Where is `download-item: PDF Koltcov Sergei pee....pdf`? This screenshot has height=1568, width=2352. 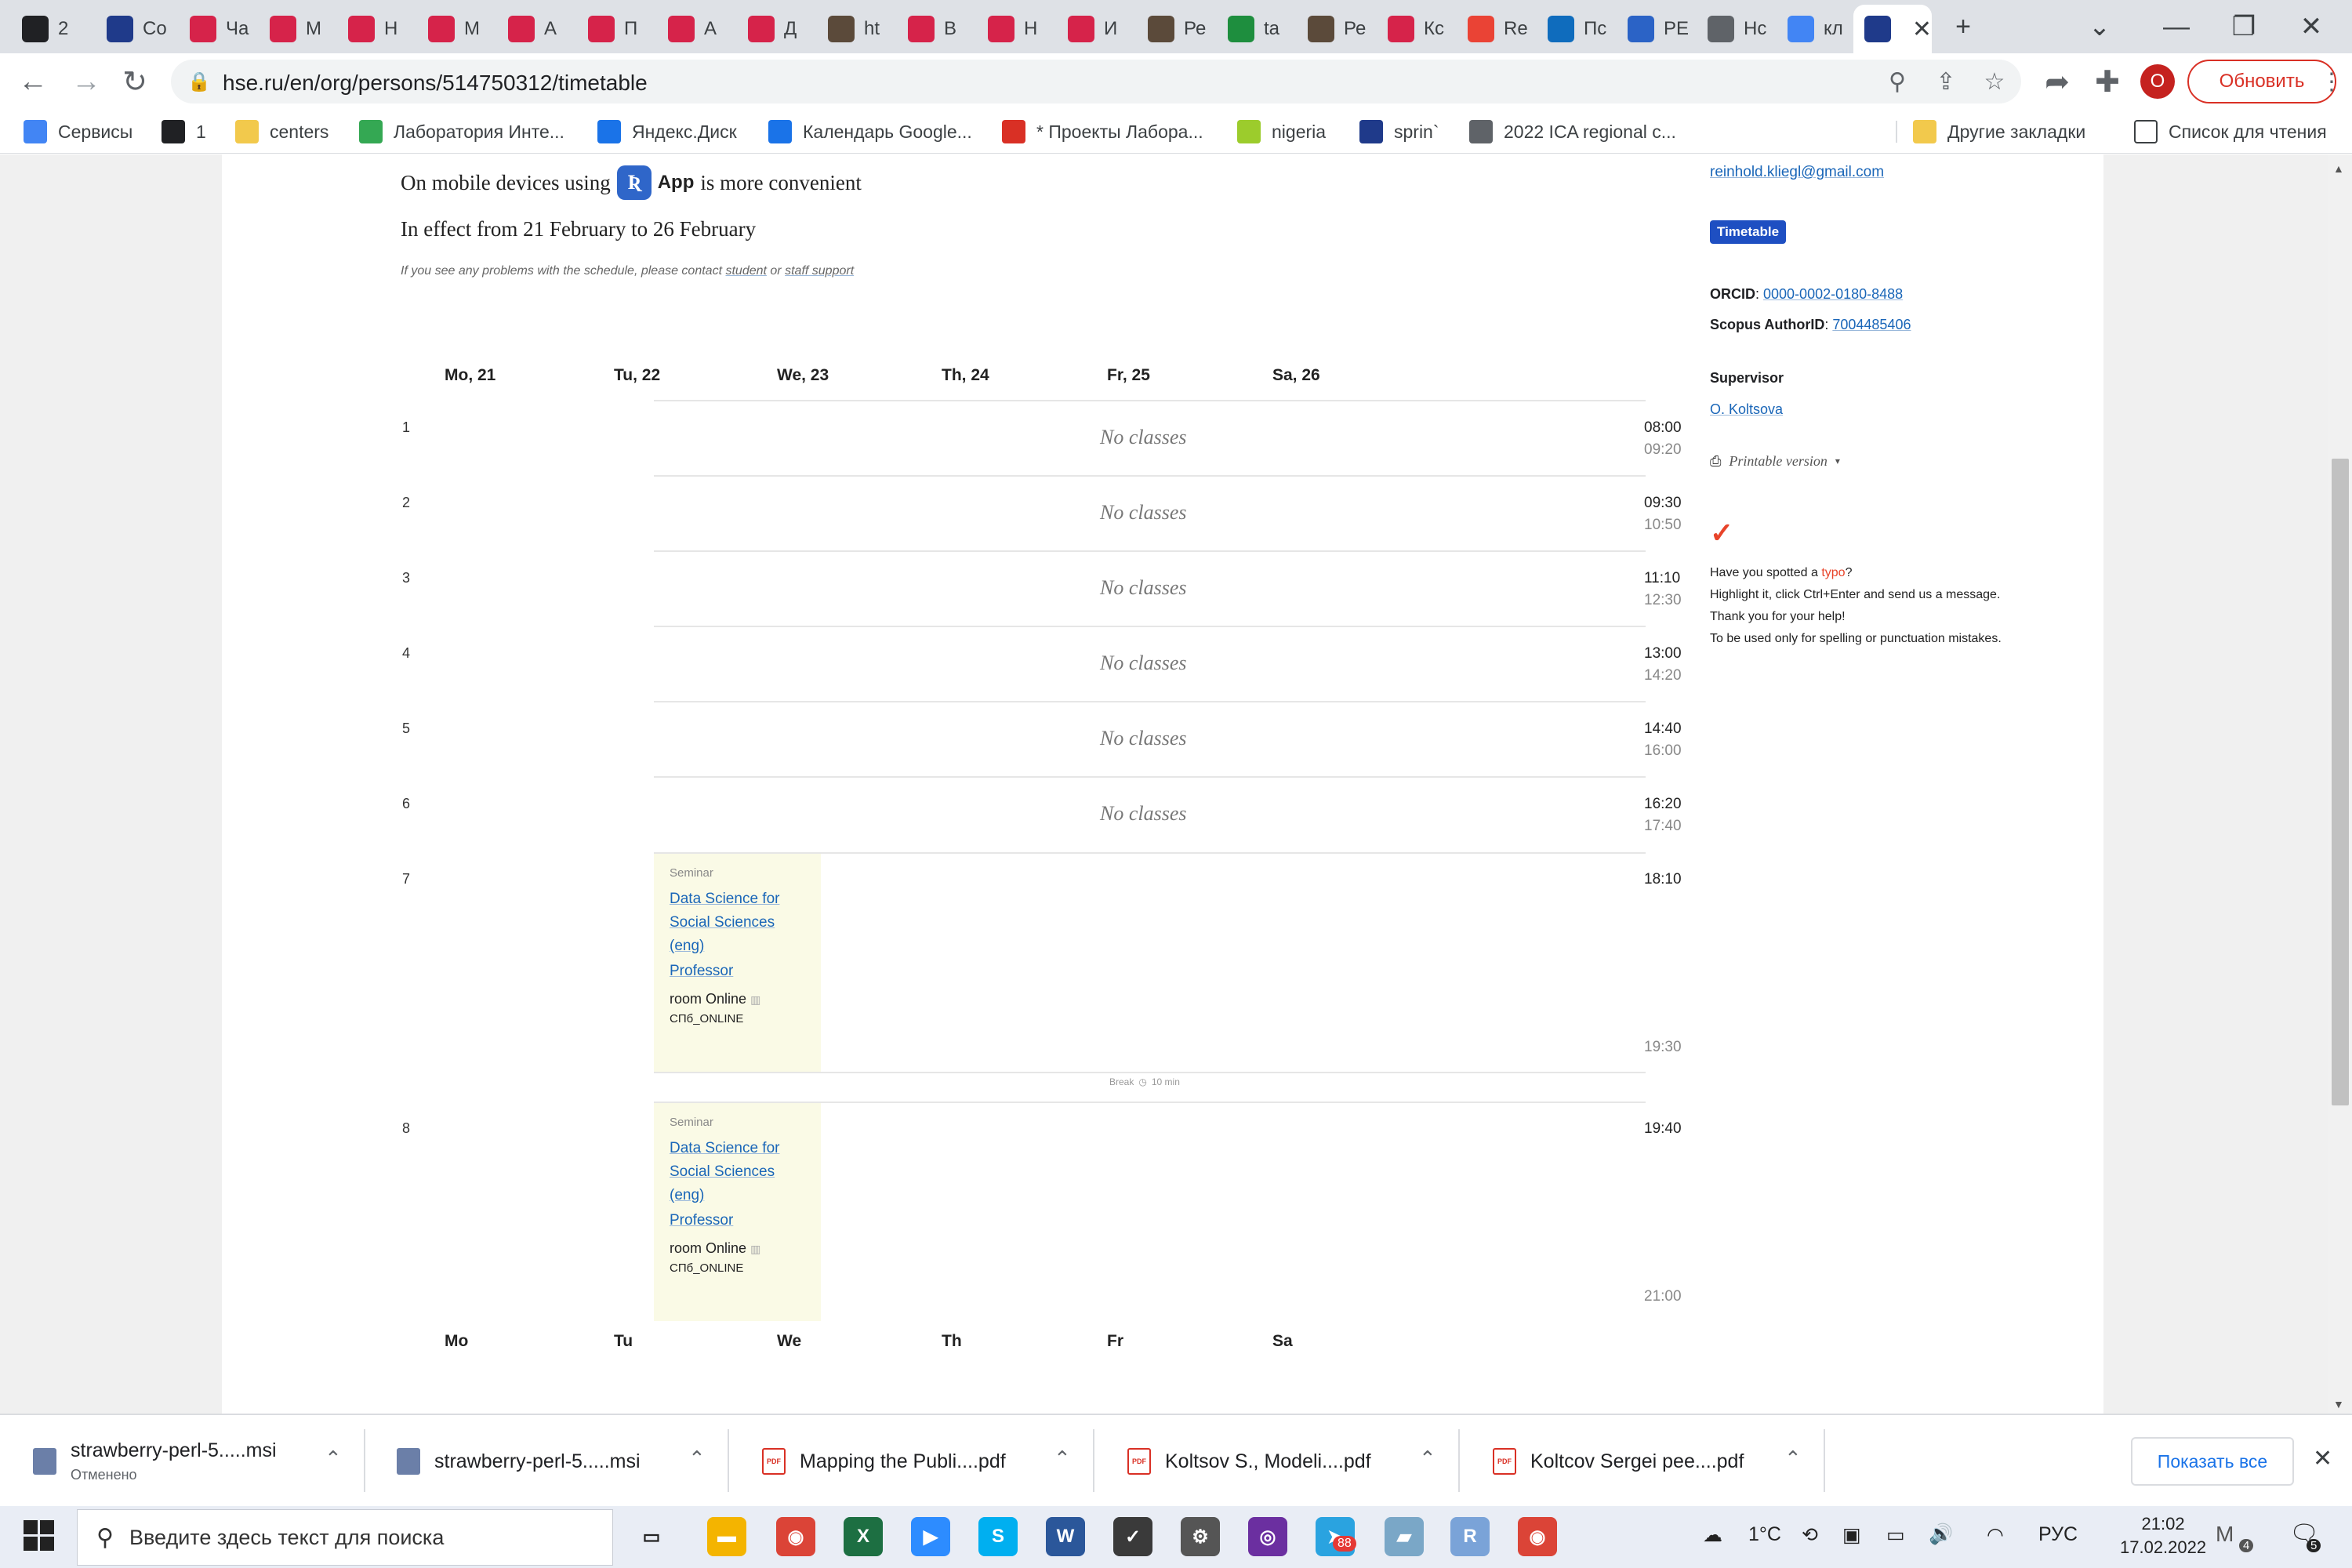
download-item: PDF Koltcov Sergei pee....pdf is located at coordinates (1618, 1461).